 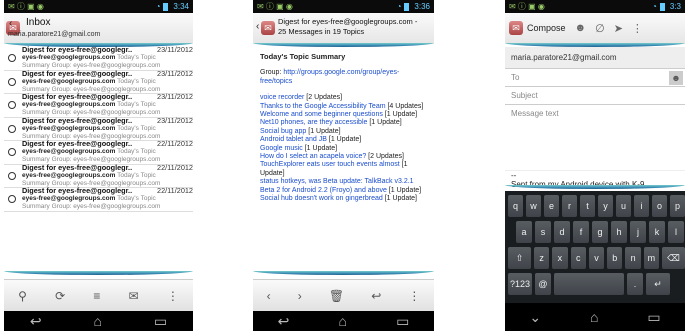 I want to click on topic-link: Welcome and some beginner questions, so click(x=321, y=114).